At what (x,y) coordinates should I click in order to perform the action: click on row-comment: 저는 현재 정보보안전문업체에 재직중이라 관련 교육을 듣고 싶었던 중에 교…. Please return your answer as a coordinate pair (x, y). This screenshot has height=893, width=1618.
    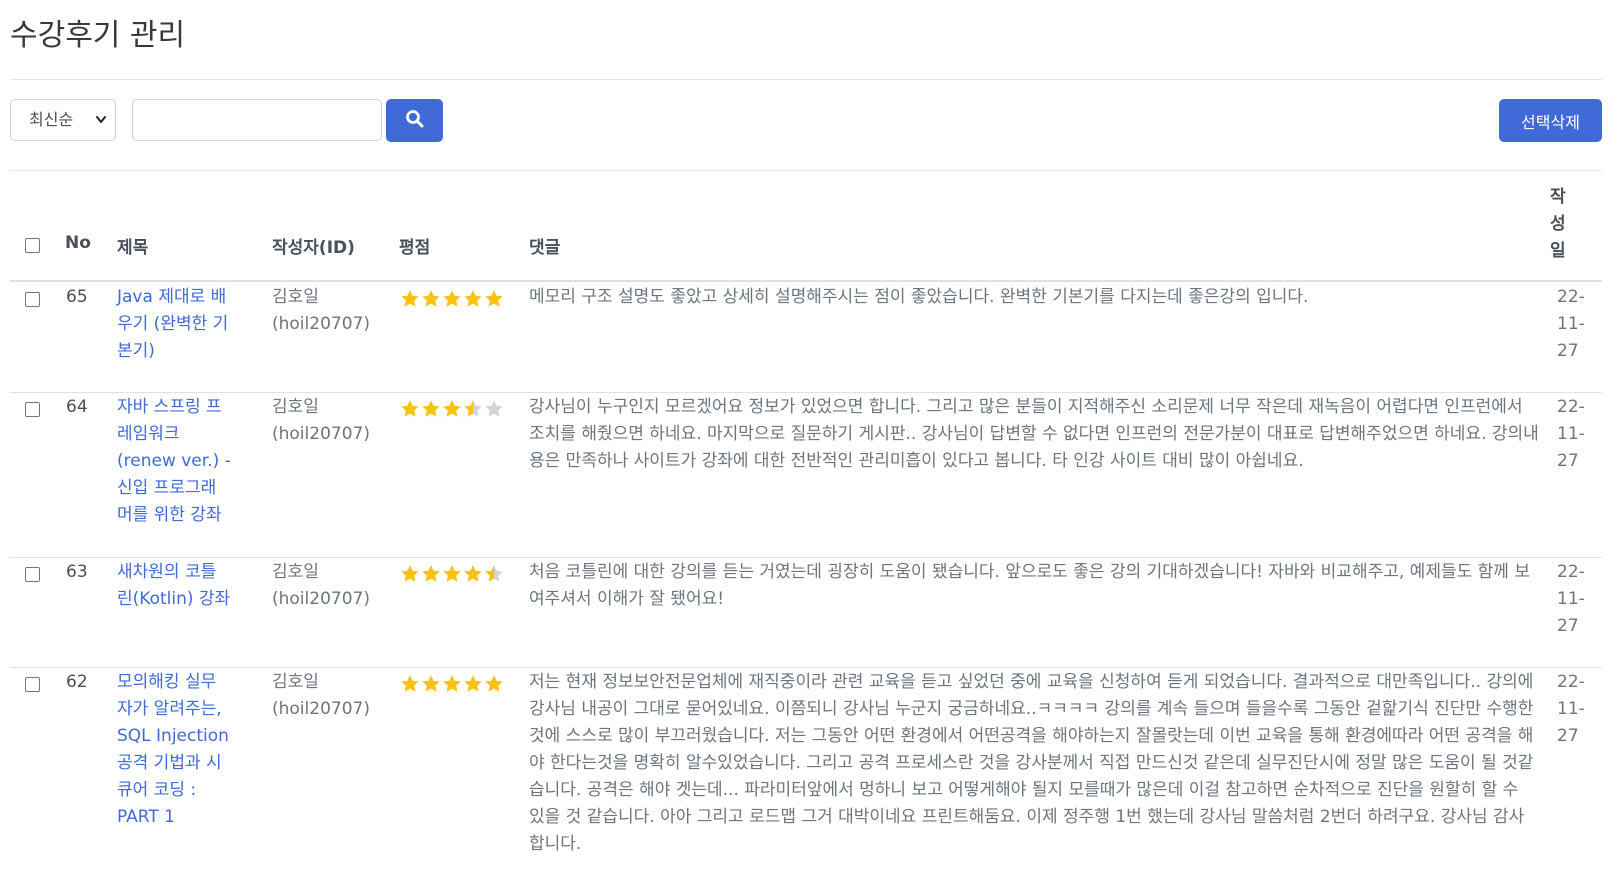
    Looking at the image, I should click on (1031, 763).